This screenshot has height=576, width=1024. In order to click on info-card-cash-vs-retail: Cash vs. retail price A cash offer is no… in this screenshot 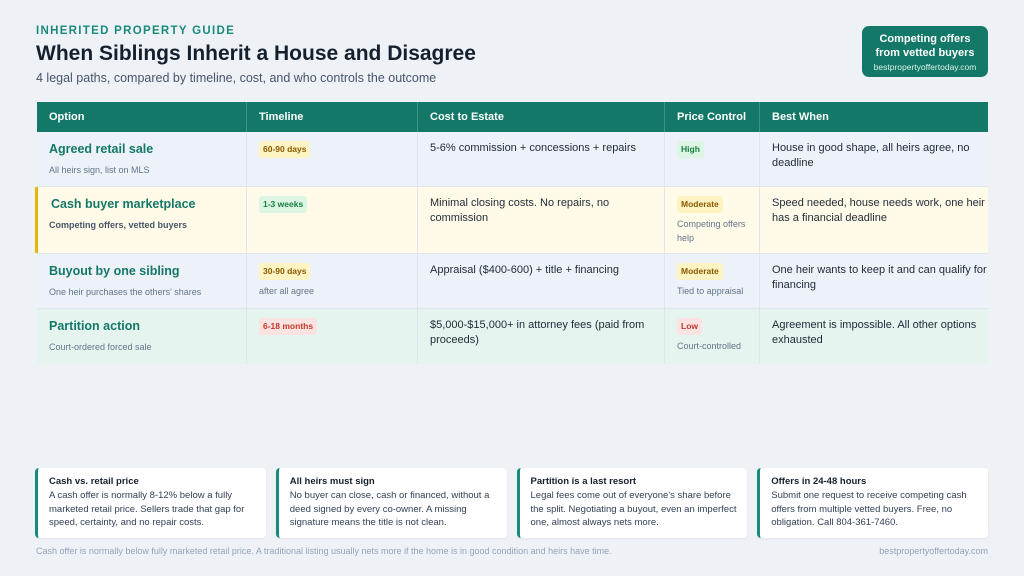, I will do `click(150, 503)`.